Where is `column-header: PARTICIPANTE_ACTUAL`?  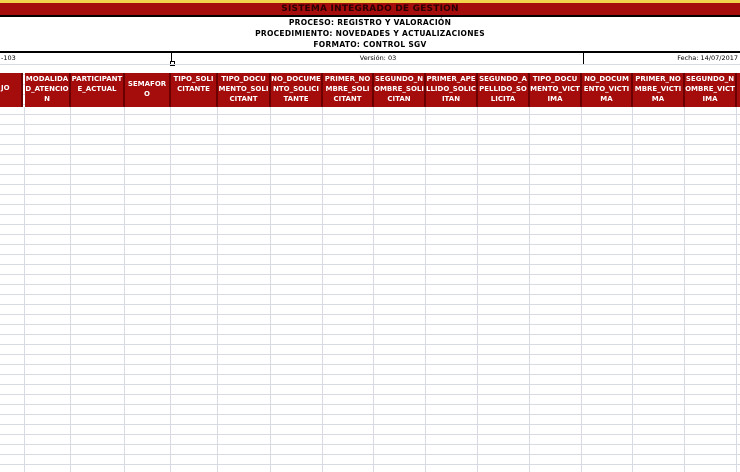
column-header: PARTICIPANTE_ACTUAL is located at coordinates (98, 90).